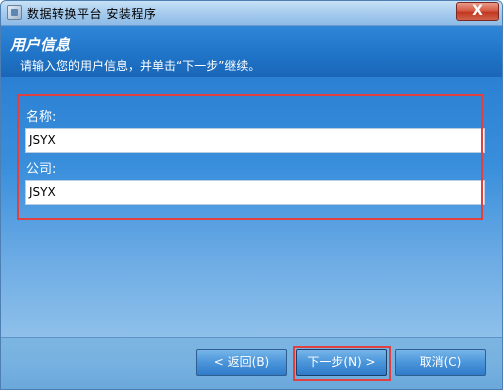 The image size is (503, 390). What do you see at coordinates (241, 362) in the screenshot?
I see `back-button: < 返回(B)` at bounding box center [241, 362].